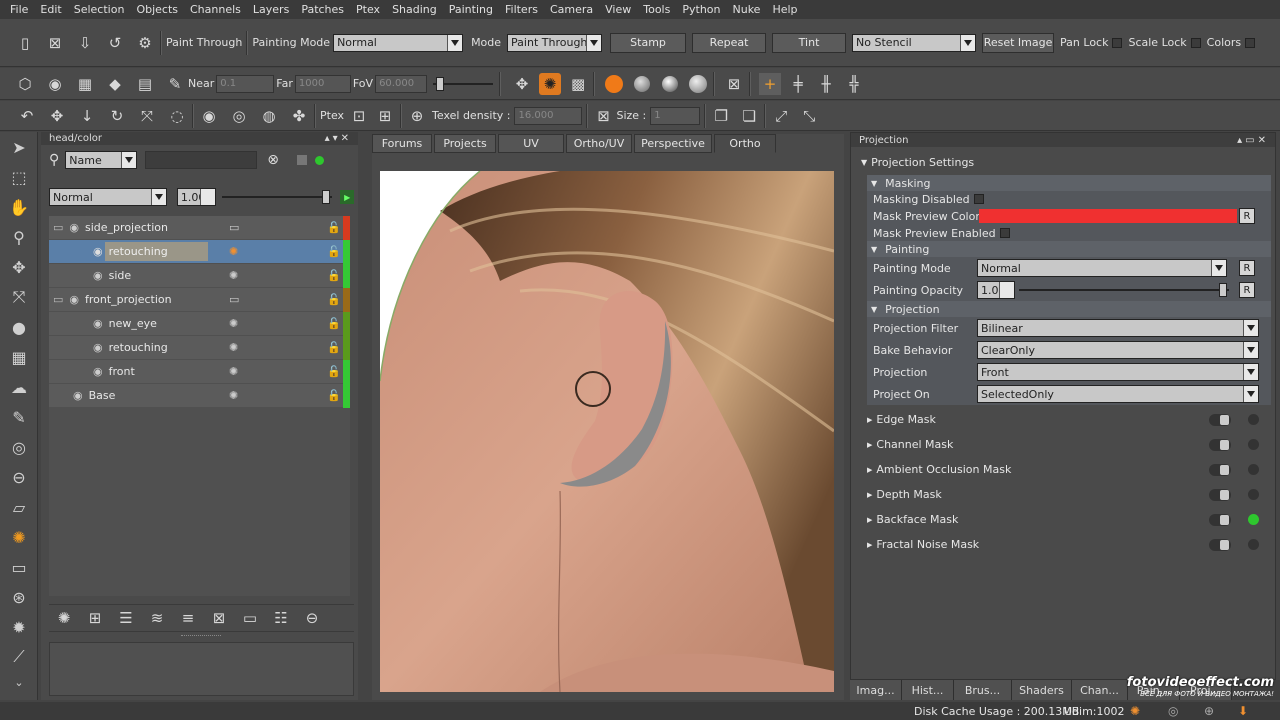 The image size is (1280, 720). I want to click on lit-sphere-icon, so click(698, 84).